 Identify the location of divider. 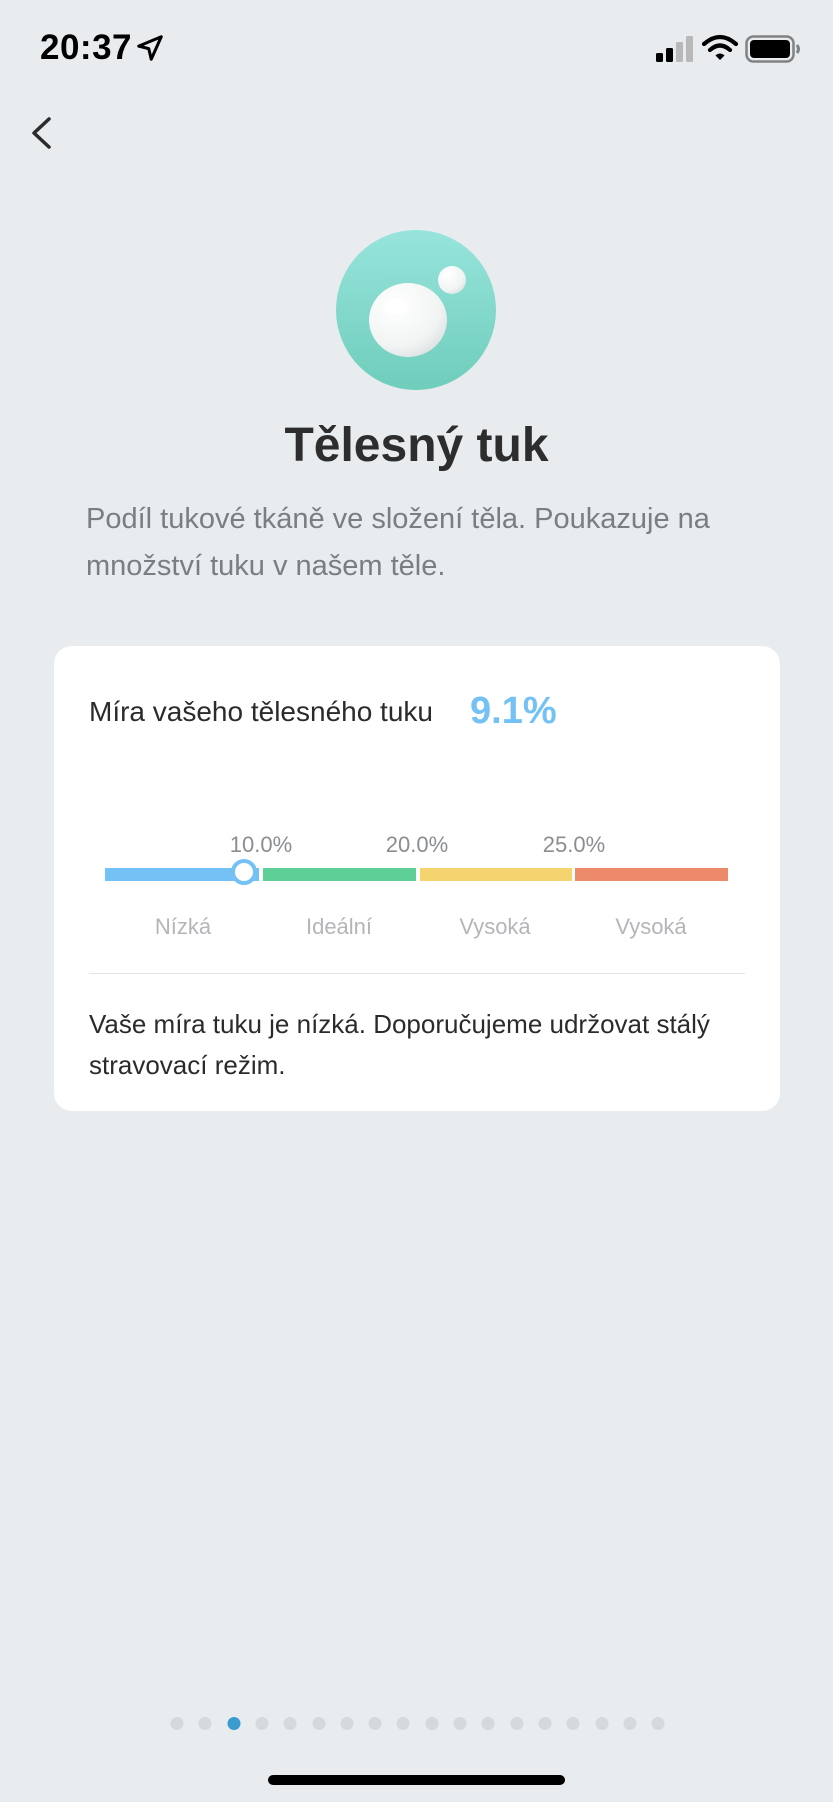
(417, 973).